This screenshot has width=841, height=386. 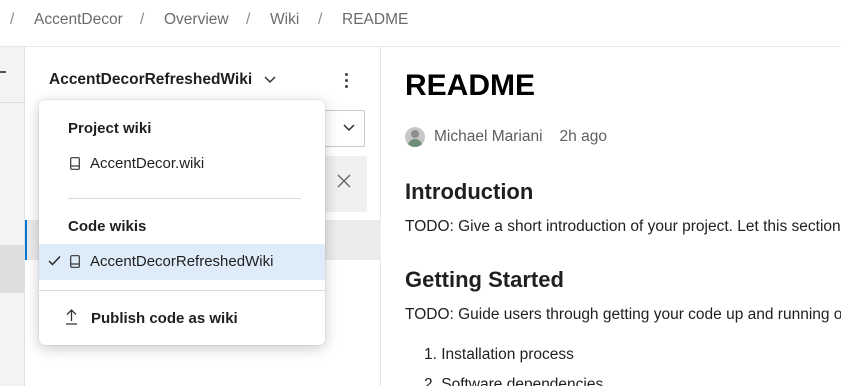 I want to click on breadcrumb-bar: / AccentDecor / Overview / Wiki / README, so click(x=420, y=23).